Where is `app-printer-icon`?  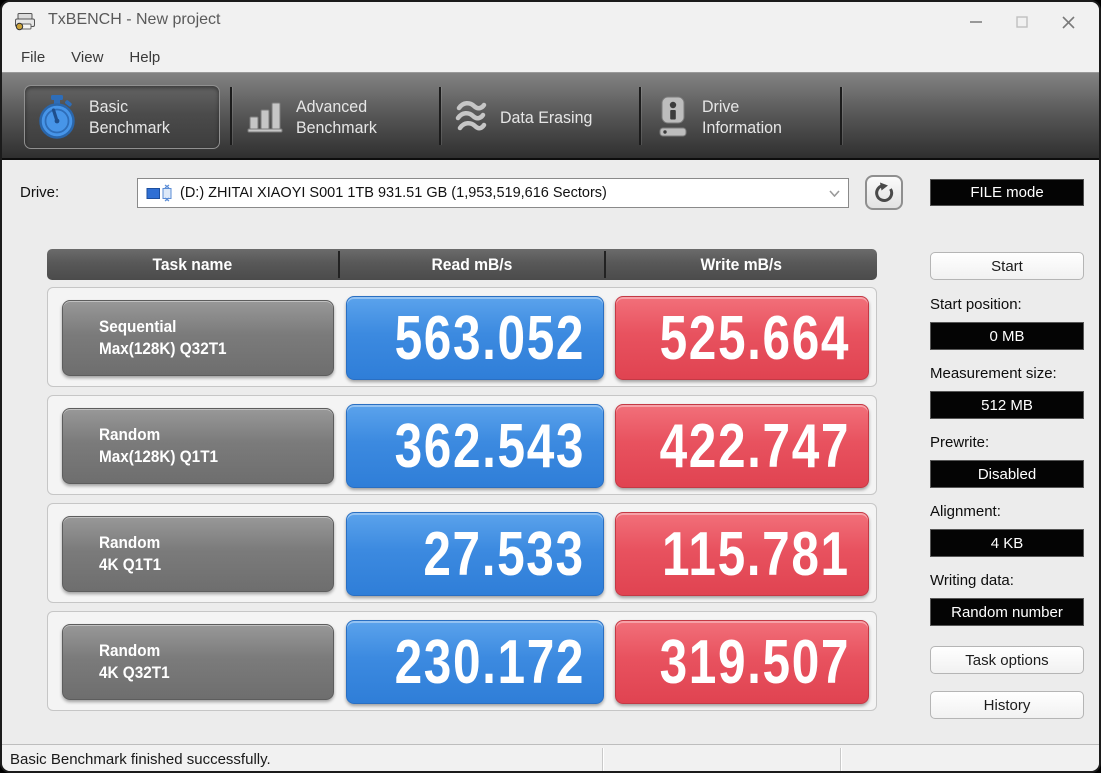 app-printer-icon is located at coordinates (25, 22).